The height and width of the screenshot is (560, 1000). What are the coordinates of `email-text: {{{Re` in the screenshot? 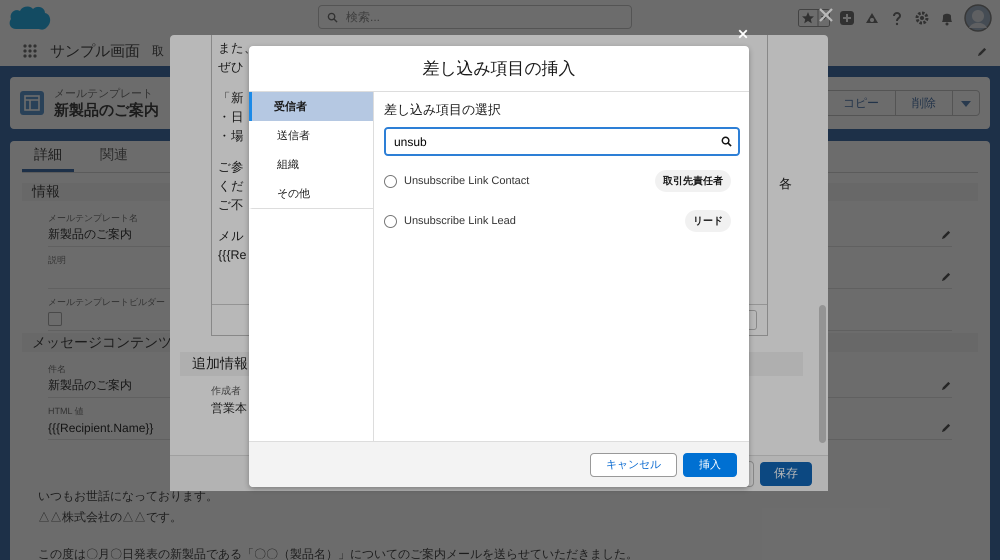 It's located at (233, 255).